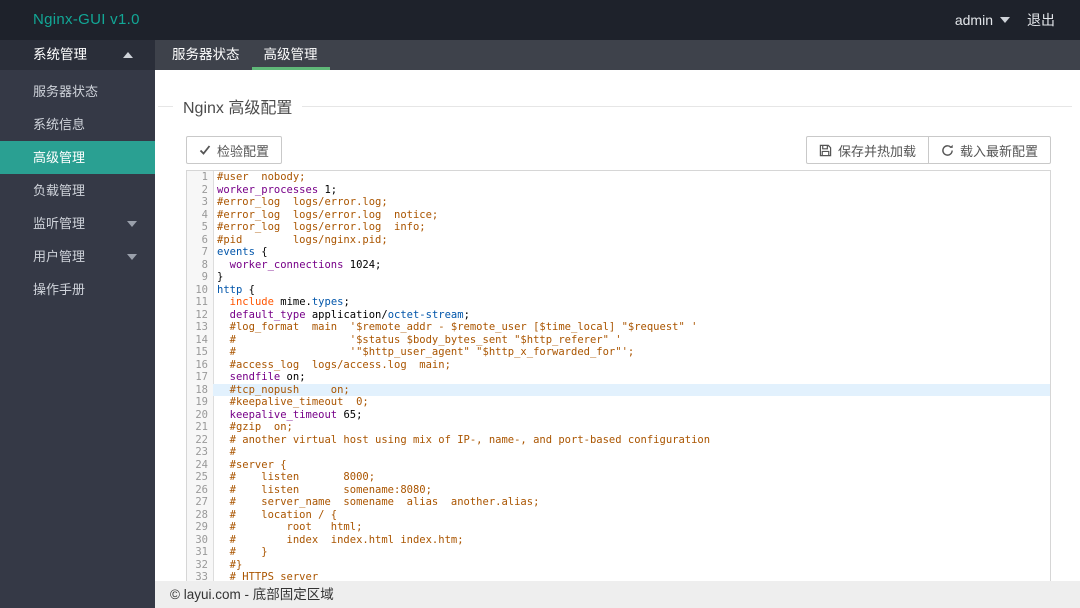 The height and width of the screenshot is (608, 1080). I want to click on code-line: 18 #tcp_nopush on;, so click(618, 389).